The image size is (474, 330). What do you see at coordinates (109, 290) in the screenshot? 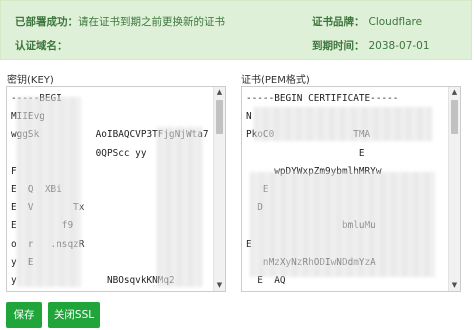
I see `key-line: r bkcKF1` at bounding box center [109, 290].